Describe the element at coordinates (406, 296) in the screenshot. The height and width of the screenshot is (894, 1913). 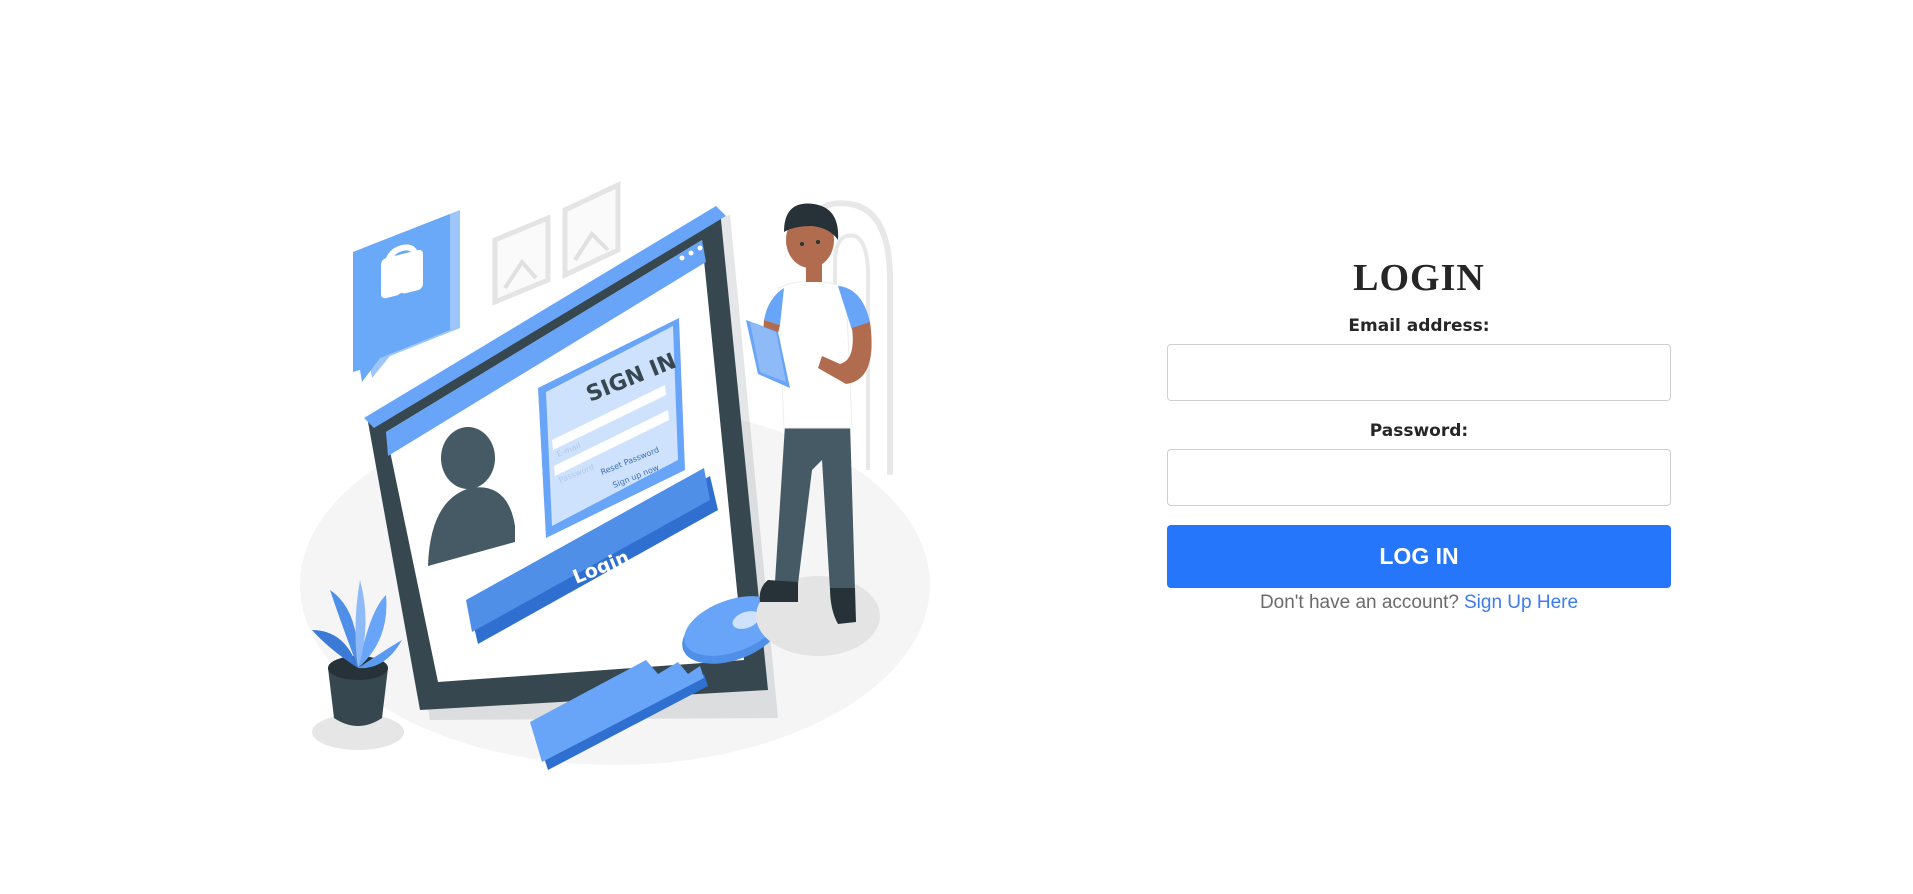
I see `lock-bubble` at that location.